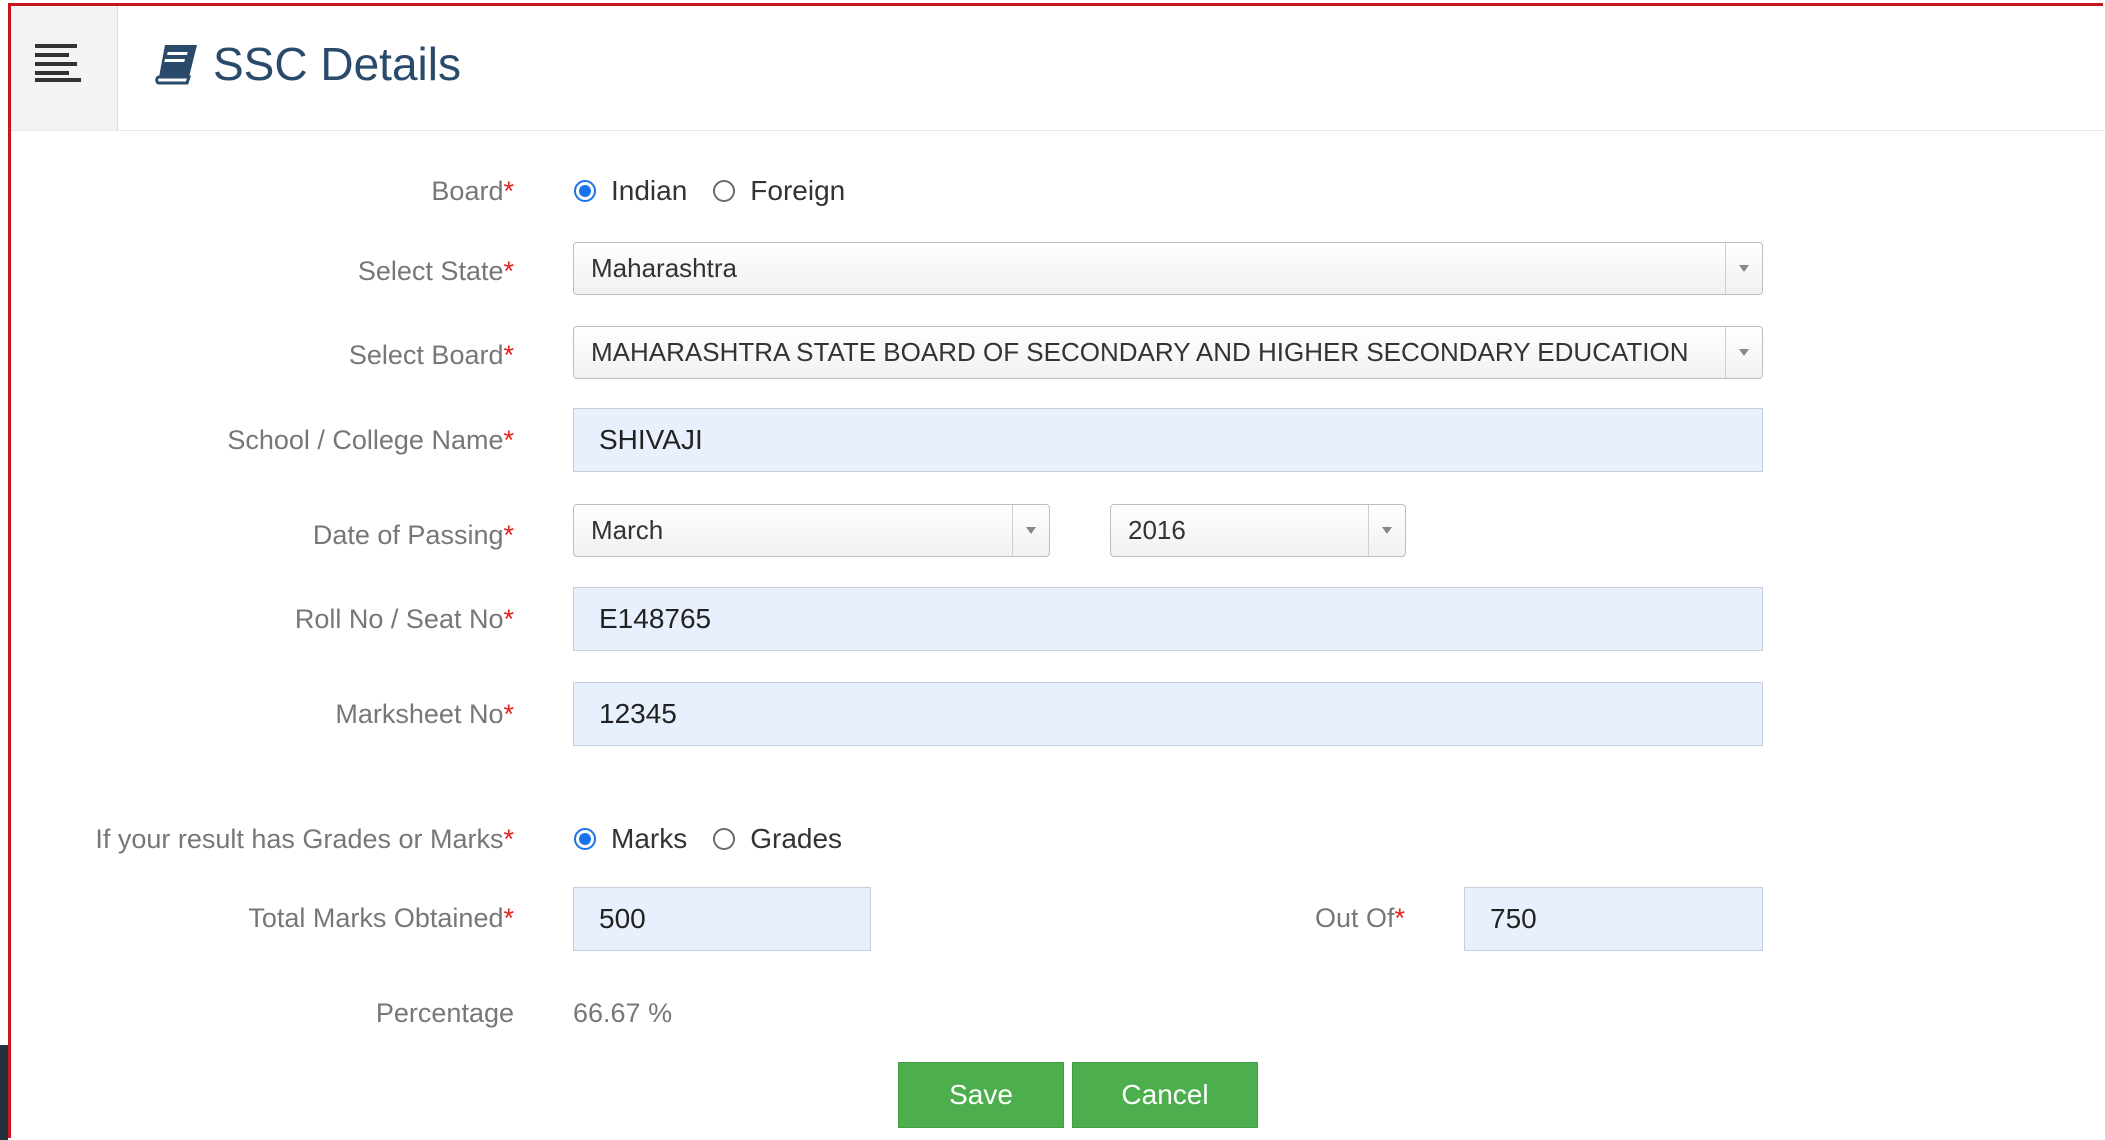 The image size is (2105, 1140). What do you see at coordinates (777, 839) in the screenshot?
I see `result-radio-grades: Grades` at bounding box center [777, 839].